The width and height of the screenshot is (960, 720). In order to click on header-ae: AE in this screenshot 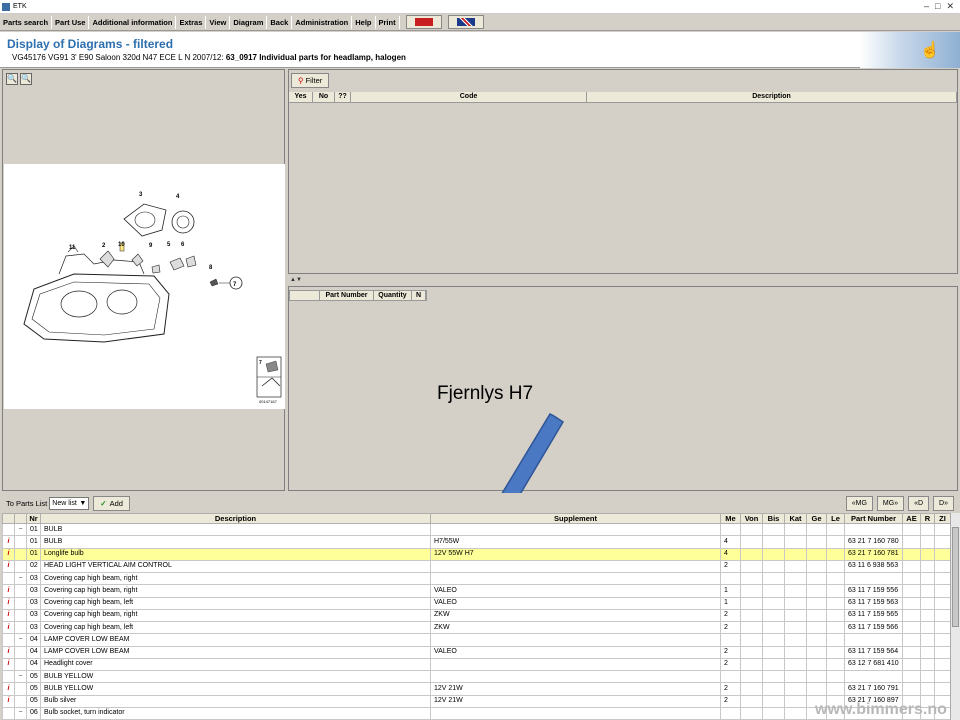, I will do `click(911, 518)`.